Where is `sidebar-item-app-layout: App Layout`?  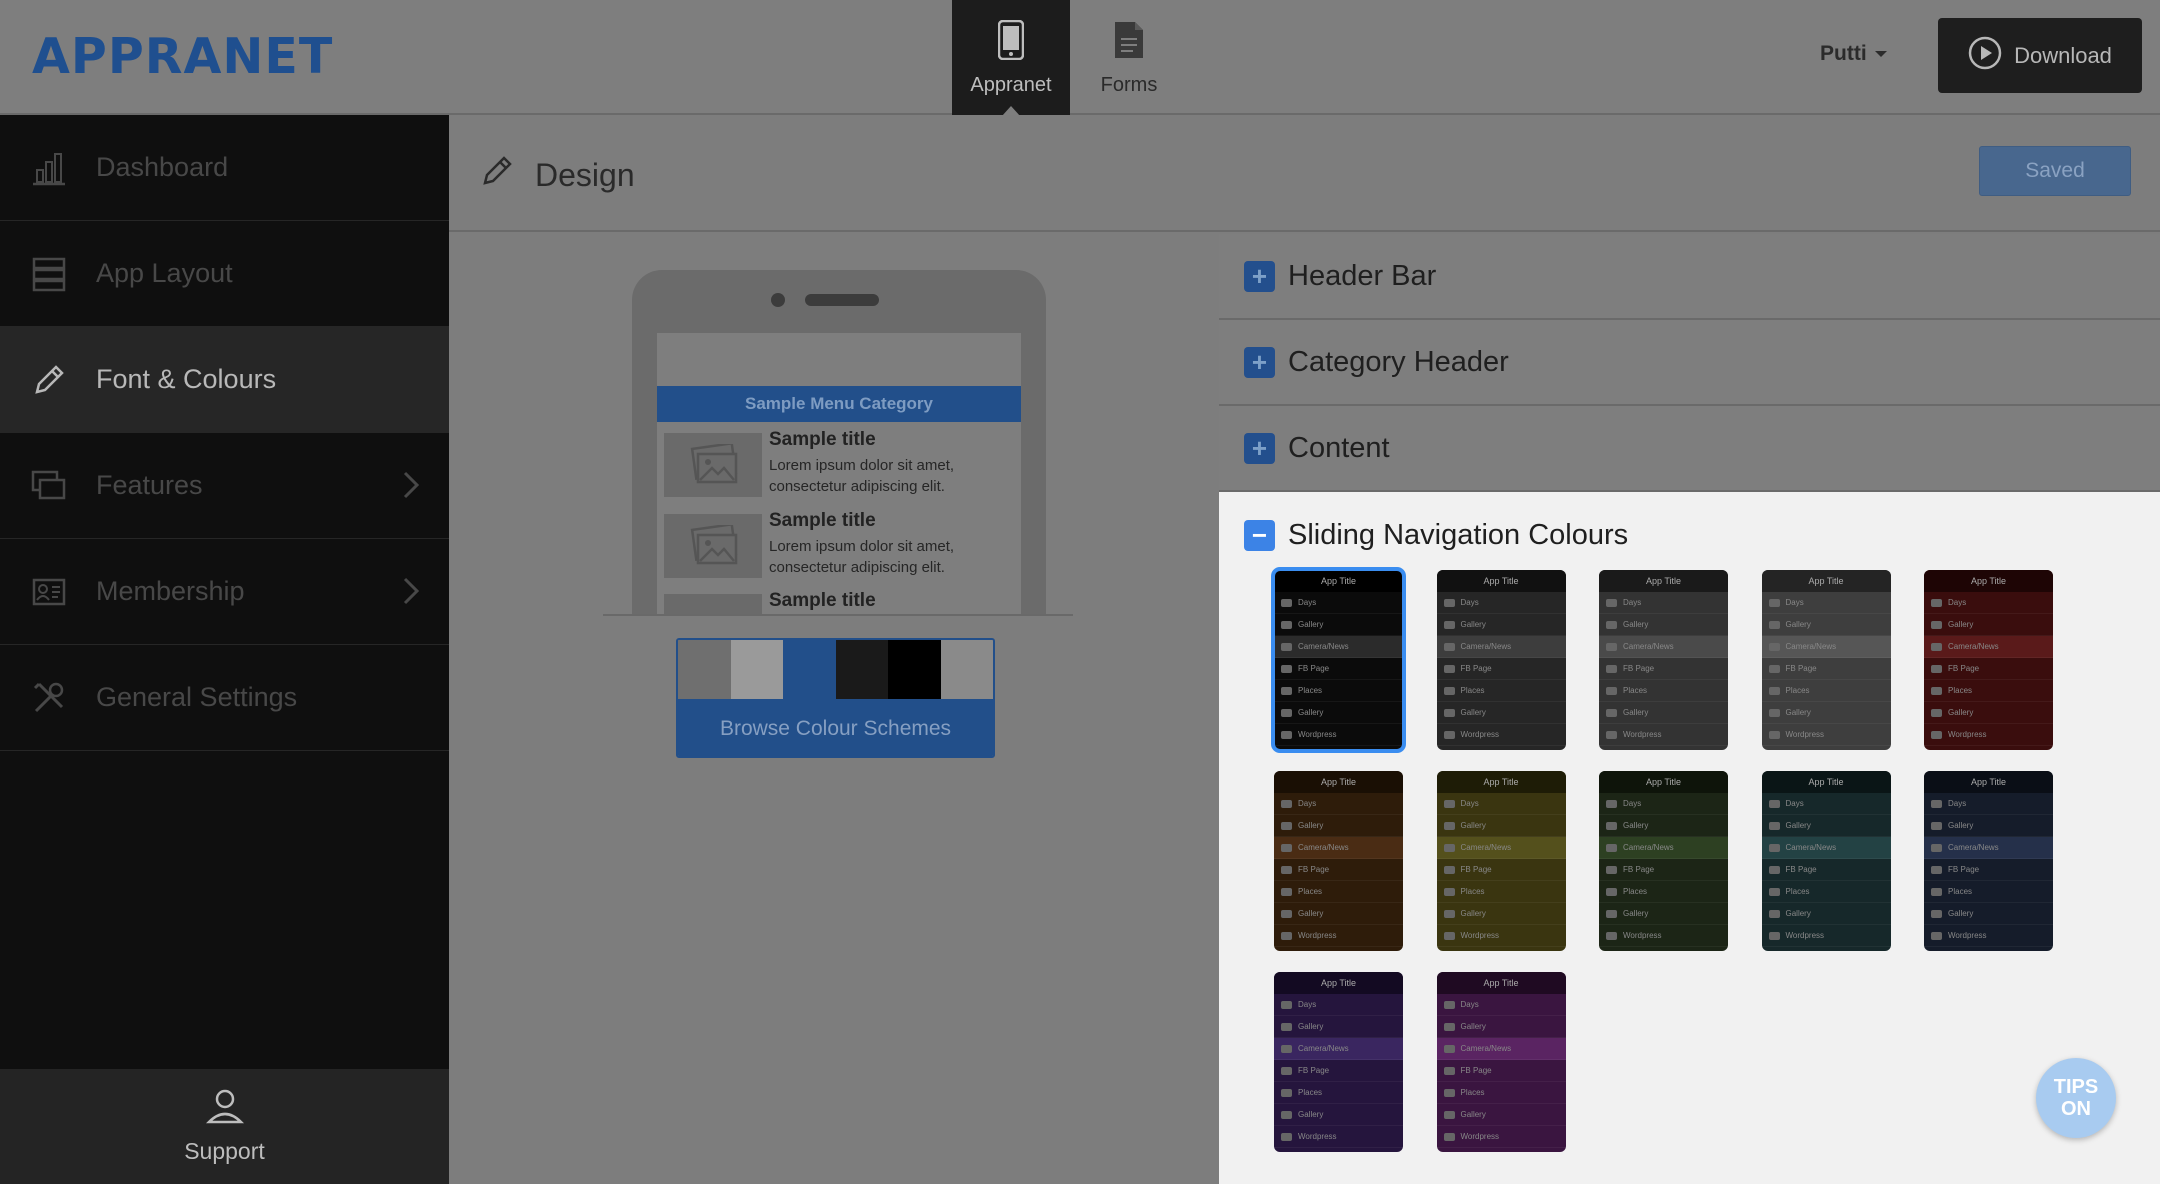
sidebar-item-app-layout: App Layout is located at coordinates (224, 274).